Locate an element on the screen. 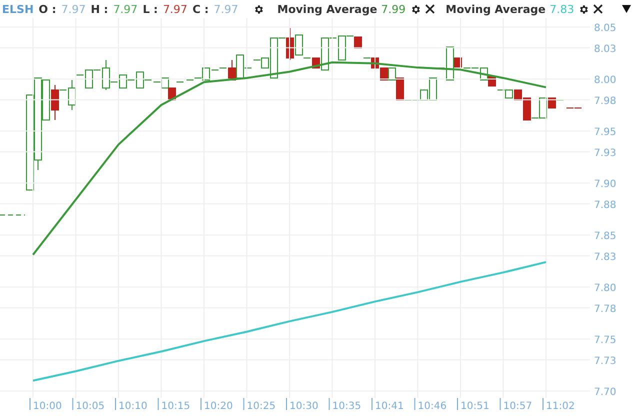  x-axis-label: 10:41 is located at coordinates (389, 406).